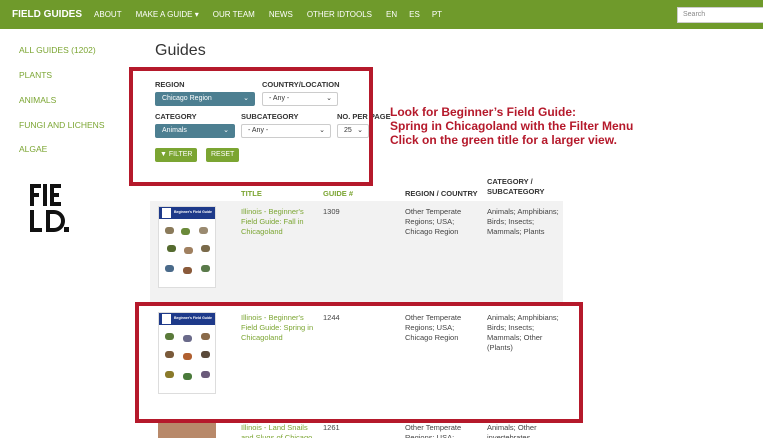 This screenshot has height=438, width=763. I want to click on guide-thumbnail: Beginner's Field Guide, so click(187, 247).